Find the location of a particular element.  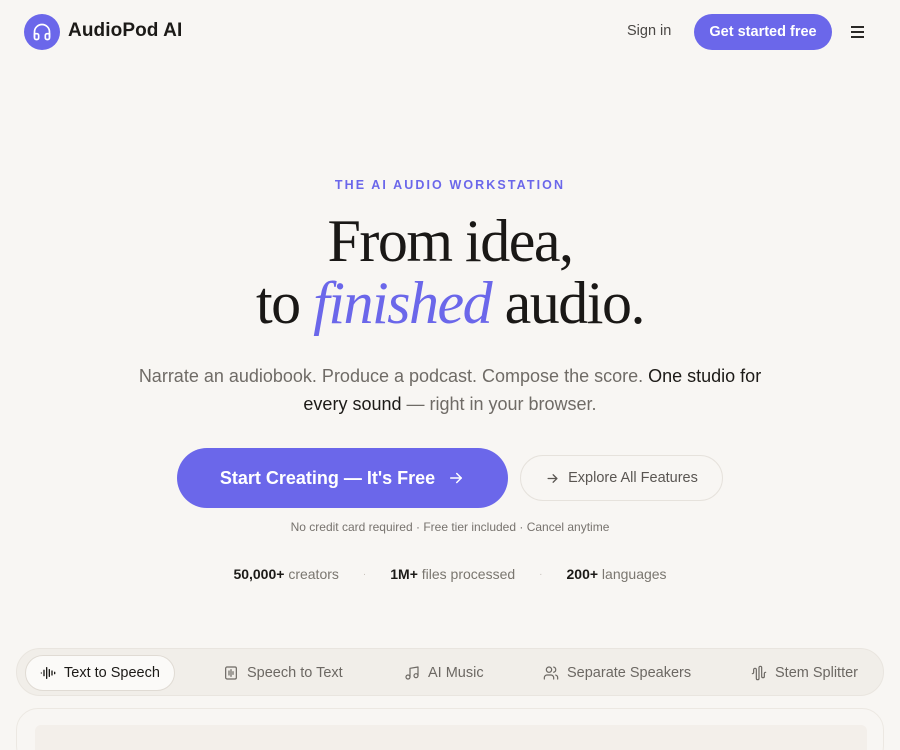

hero-subtitle-strong-2: every sound is located at coordinates (352, 404).